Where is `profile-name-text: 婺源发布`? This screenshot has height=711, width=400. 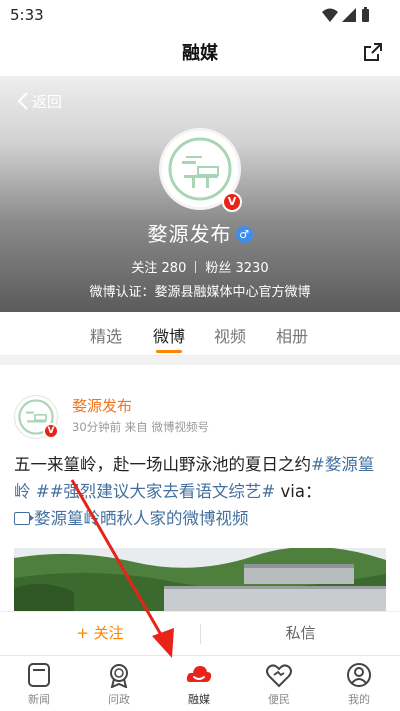
profile-name-text: 婺源发布 is located at coordinates (189, 234).